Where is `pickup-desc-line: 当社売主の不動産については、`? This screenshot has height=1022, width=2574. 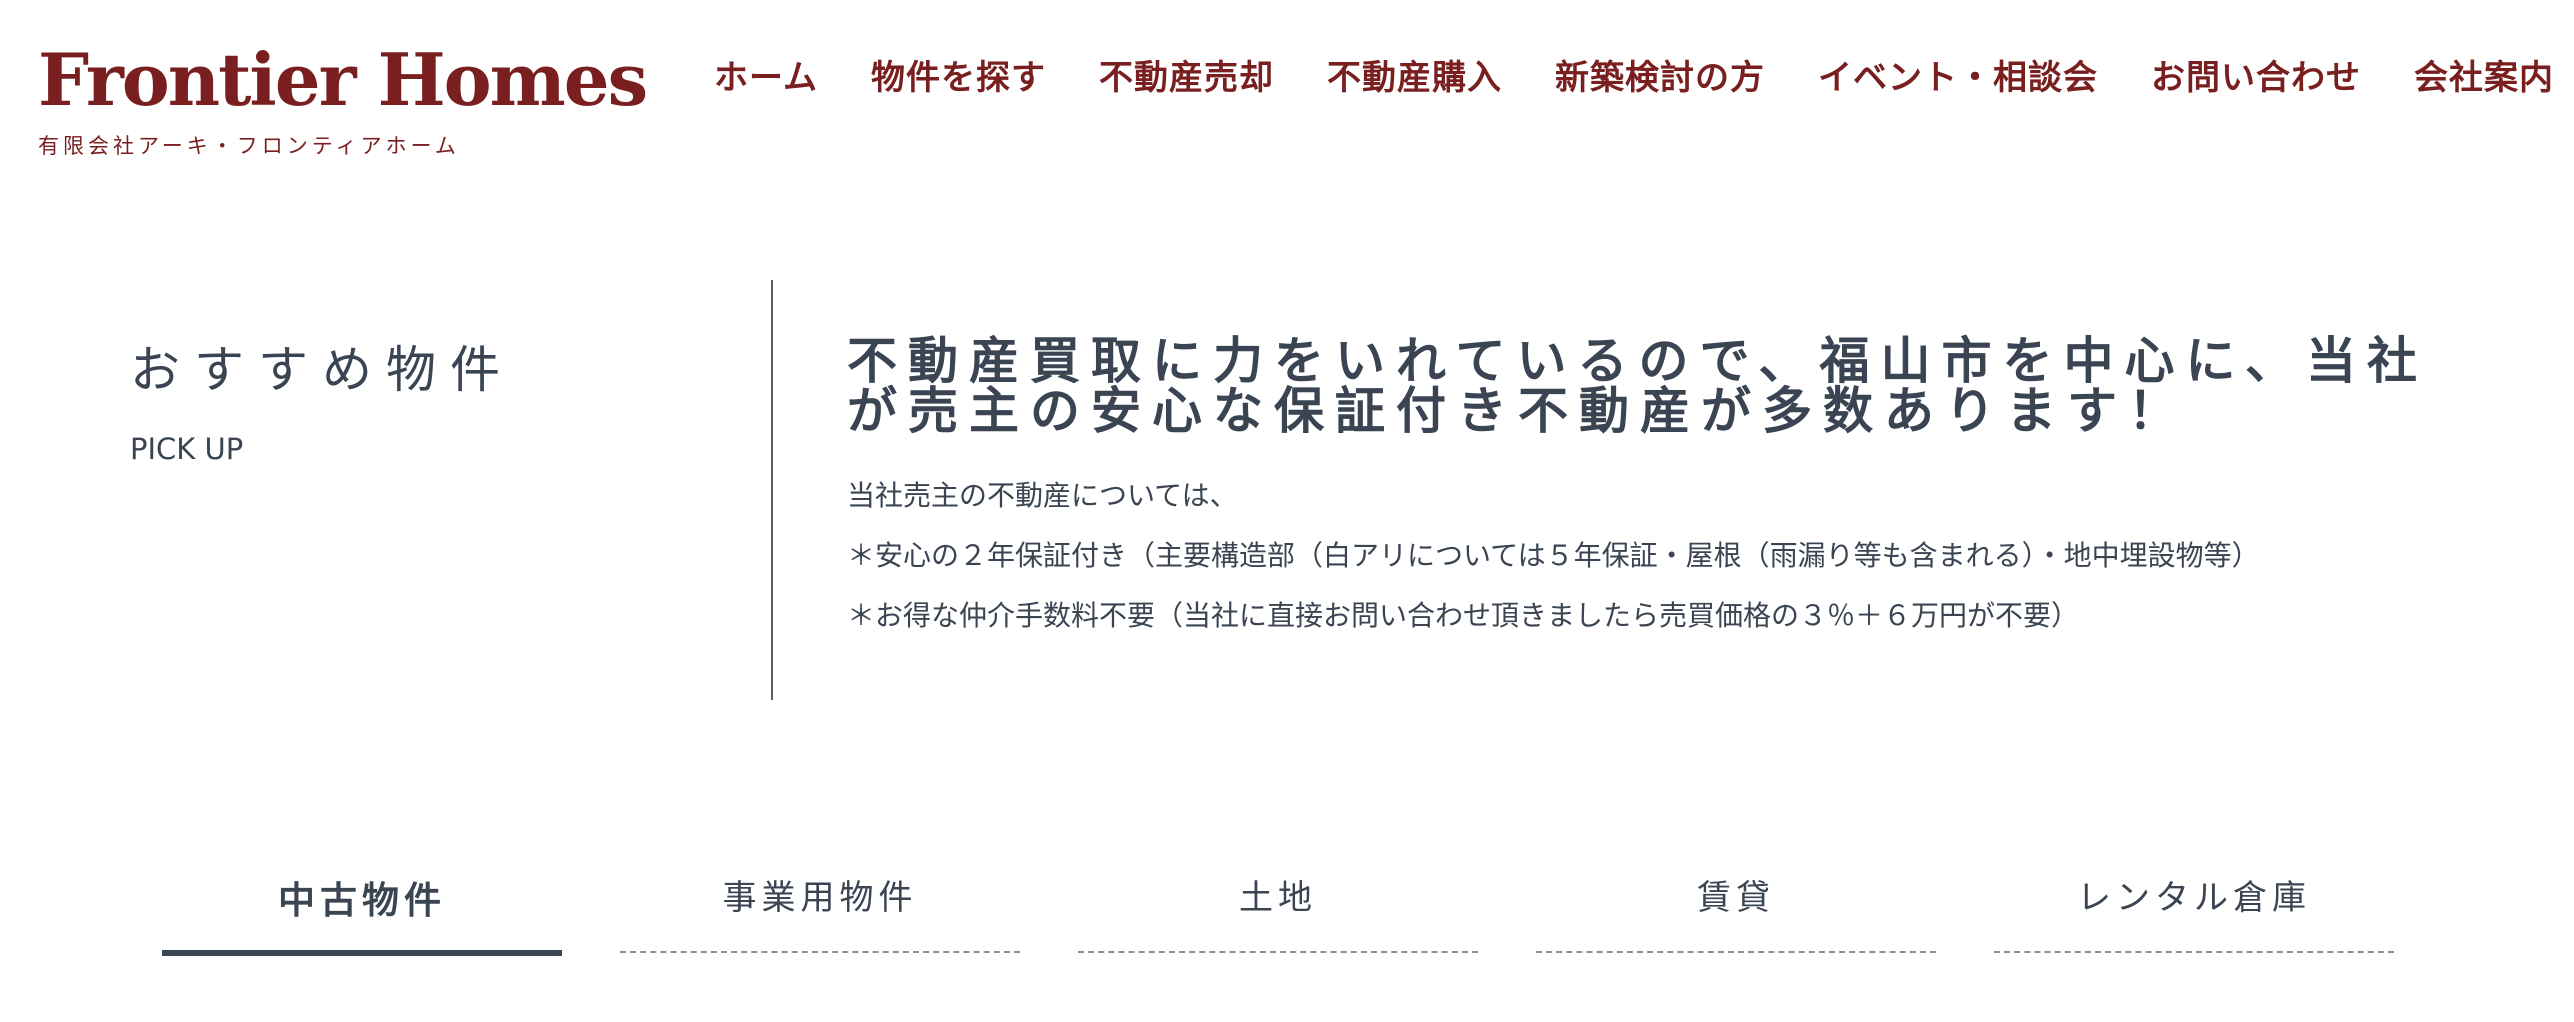 pickup-desc-line: 当社売主の不動産については、 is located at coordinates (1042, 495).